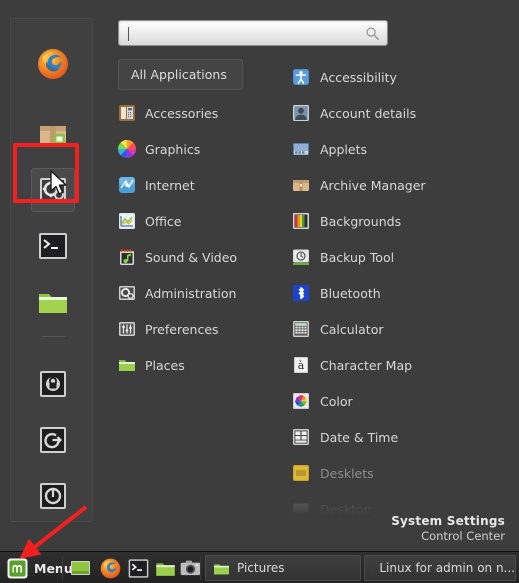  Describe the element at coordinates (336, 401) in the screenshot. I see `app-label: Color` at that location.